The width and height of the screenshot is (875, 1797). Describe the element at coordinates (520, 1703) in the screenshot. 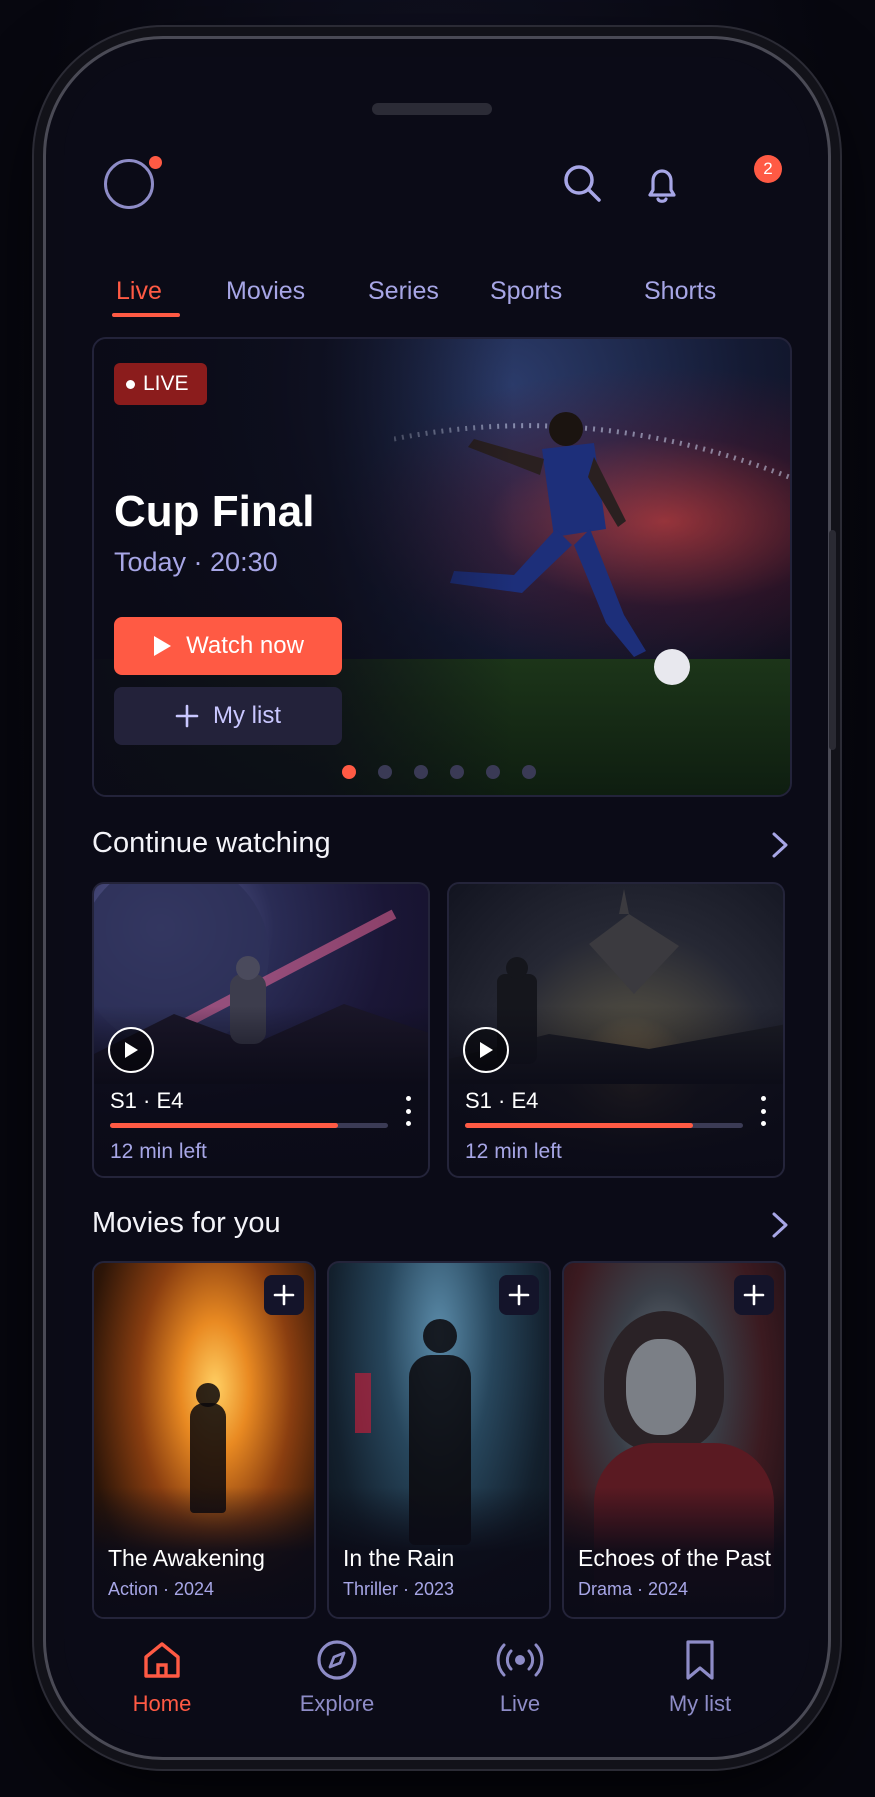

I see `nav-live-label: Live` at that location.